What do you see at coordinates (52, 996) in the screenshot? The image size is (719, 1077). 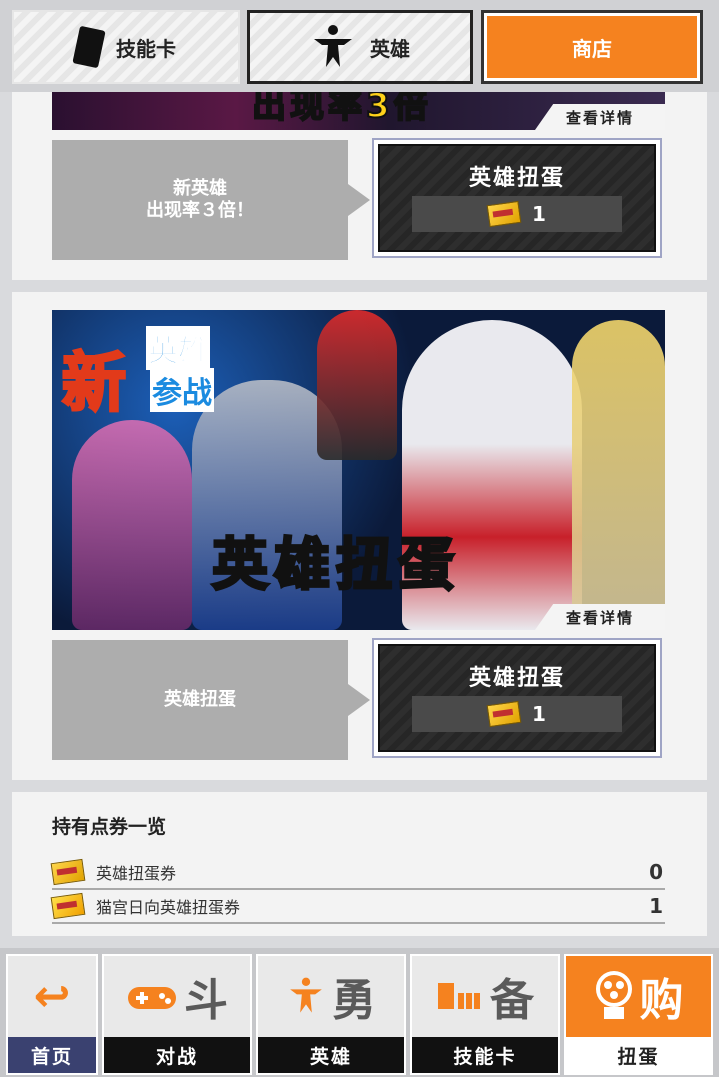 I see `return-icon: ↩` at bounding box center [52, 996].